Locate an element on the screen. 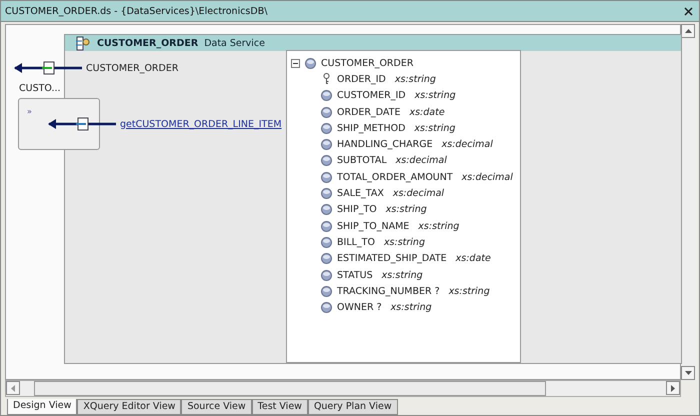 This screenshot has width=700, height=416. scroll-down-icon is located at coordinates (688, 373).